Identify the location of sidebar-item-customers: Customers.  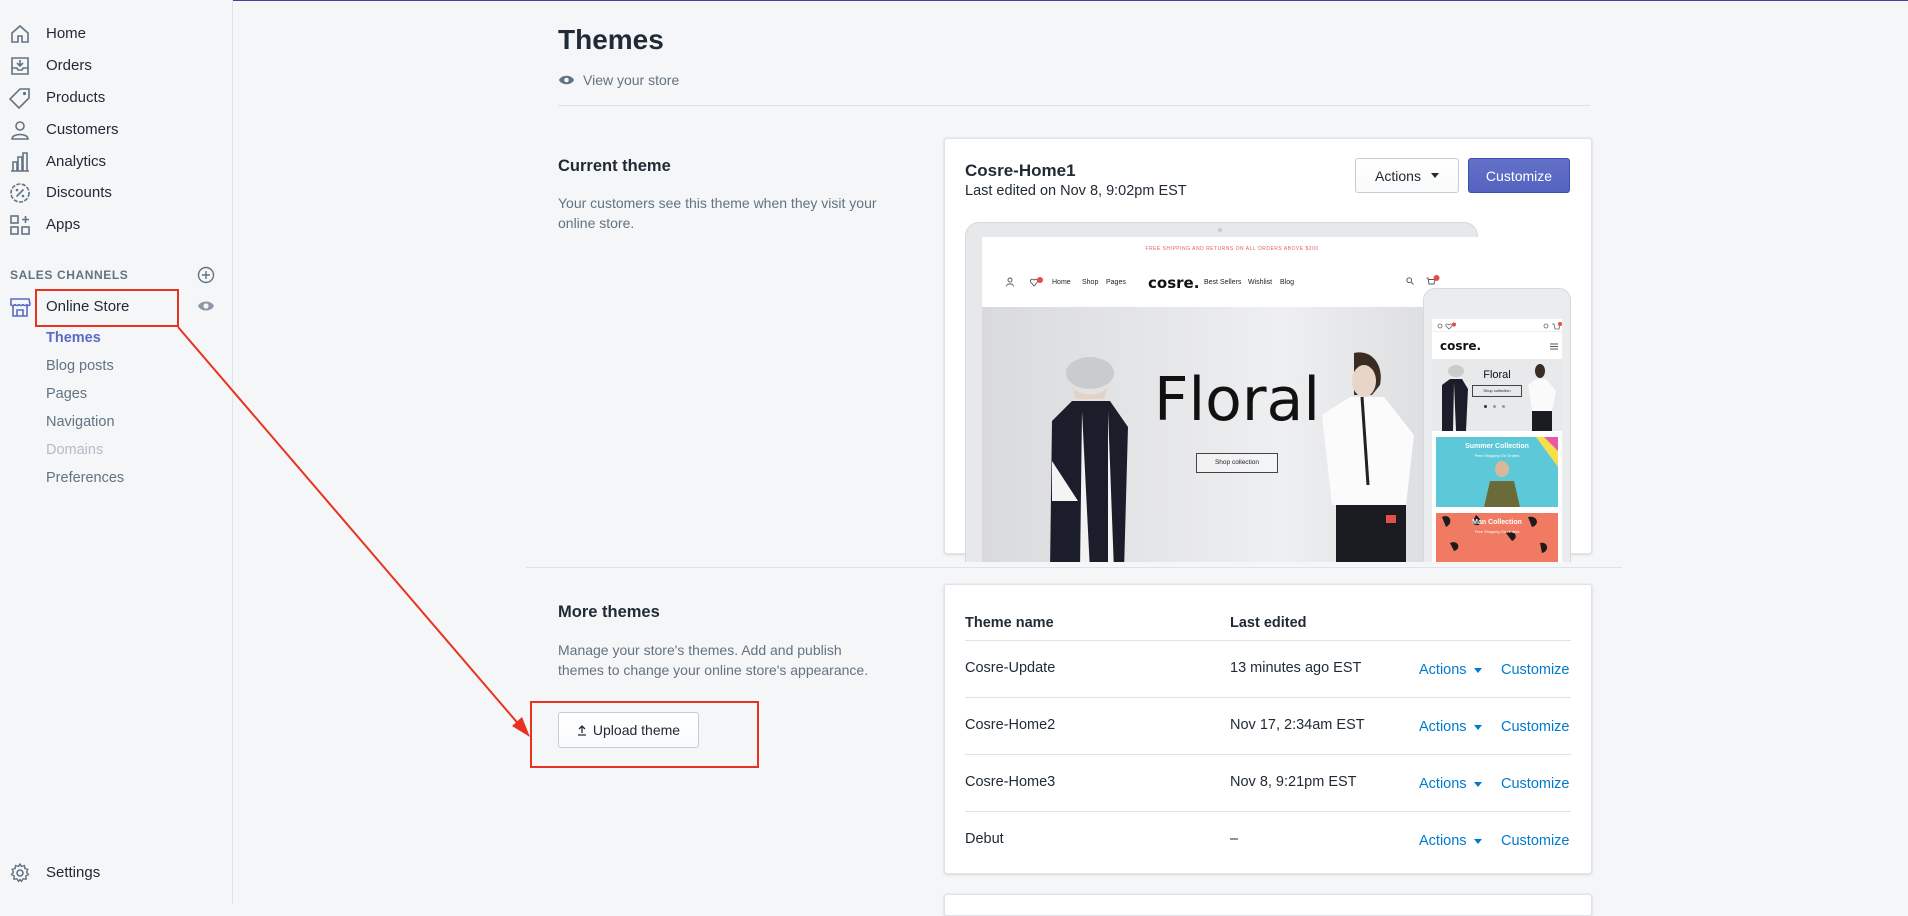
(116, 129).